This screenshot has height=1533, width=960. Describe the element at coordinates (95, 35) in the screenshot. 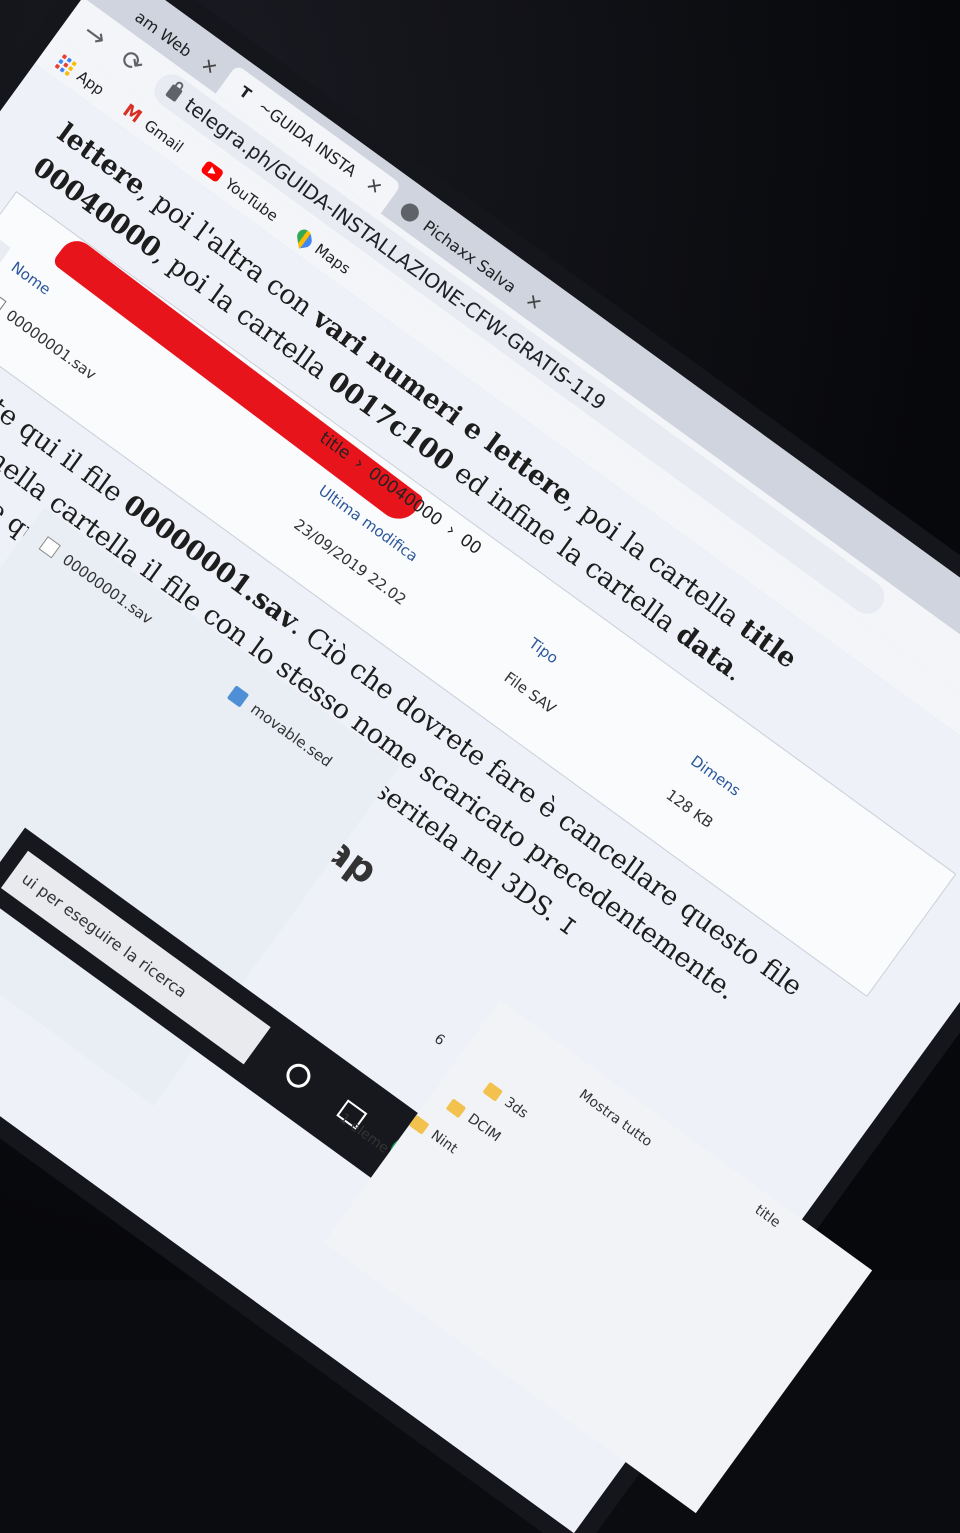

I see `forward-arrow-icon: →` at that location.